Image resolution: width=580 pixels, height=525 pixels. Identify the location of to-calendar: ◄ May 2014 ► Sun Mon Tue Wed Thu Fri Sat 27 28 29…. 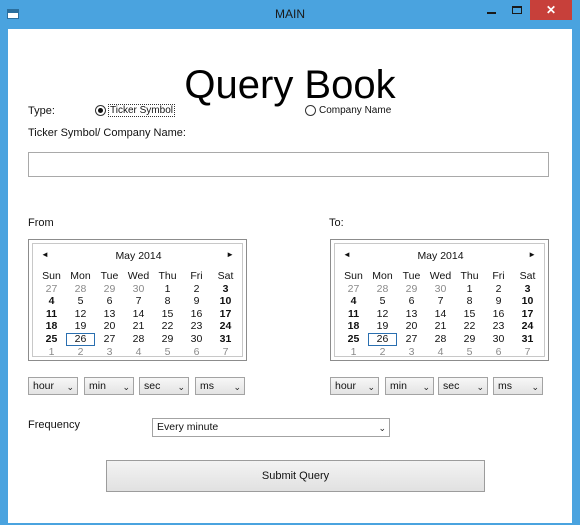
(439, 300).